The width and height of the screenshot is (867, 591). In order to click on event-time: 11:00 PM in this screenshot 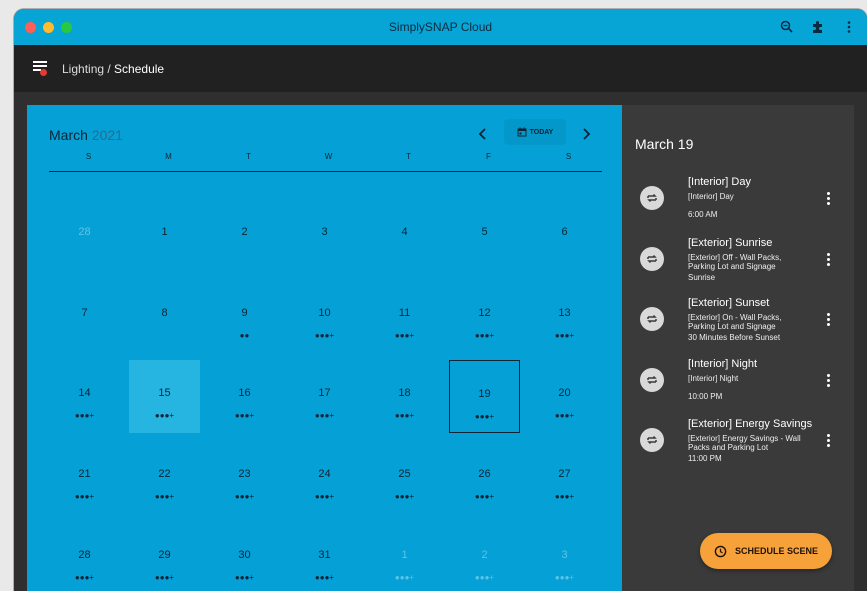, I will do `click(705, 458)`.